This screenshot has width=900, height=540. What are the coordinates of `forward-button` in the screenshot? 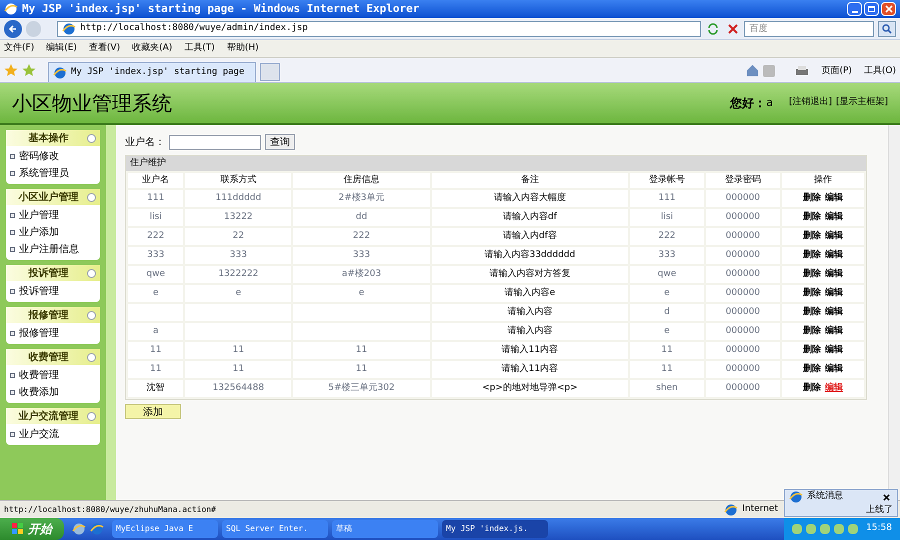 It's located at (34, 28).